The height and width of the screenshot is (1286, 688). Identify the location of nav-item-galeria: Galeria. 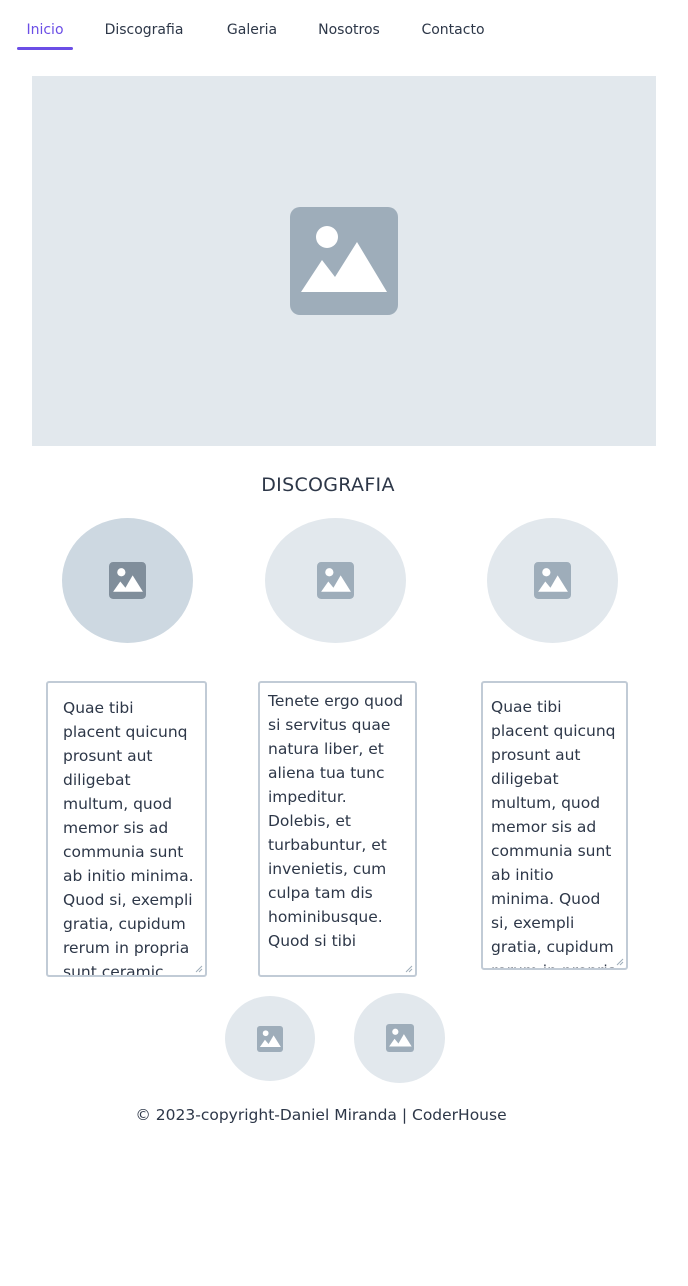
(252, 36).